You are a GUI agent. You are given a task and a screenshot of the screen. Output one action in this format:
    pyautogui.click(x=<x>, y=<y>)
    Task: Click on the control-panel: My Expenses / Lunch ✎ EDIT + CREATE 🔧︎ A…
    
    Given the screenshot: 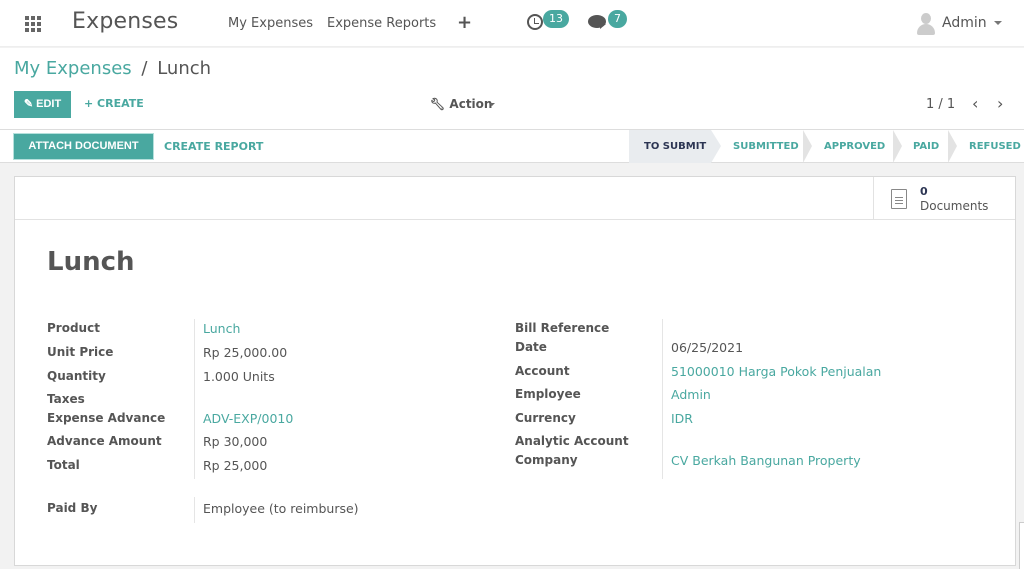 What is the action you would take?
    pyautogui.click(x=512, y=89)
    